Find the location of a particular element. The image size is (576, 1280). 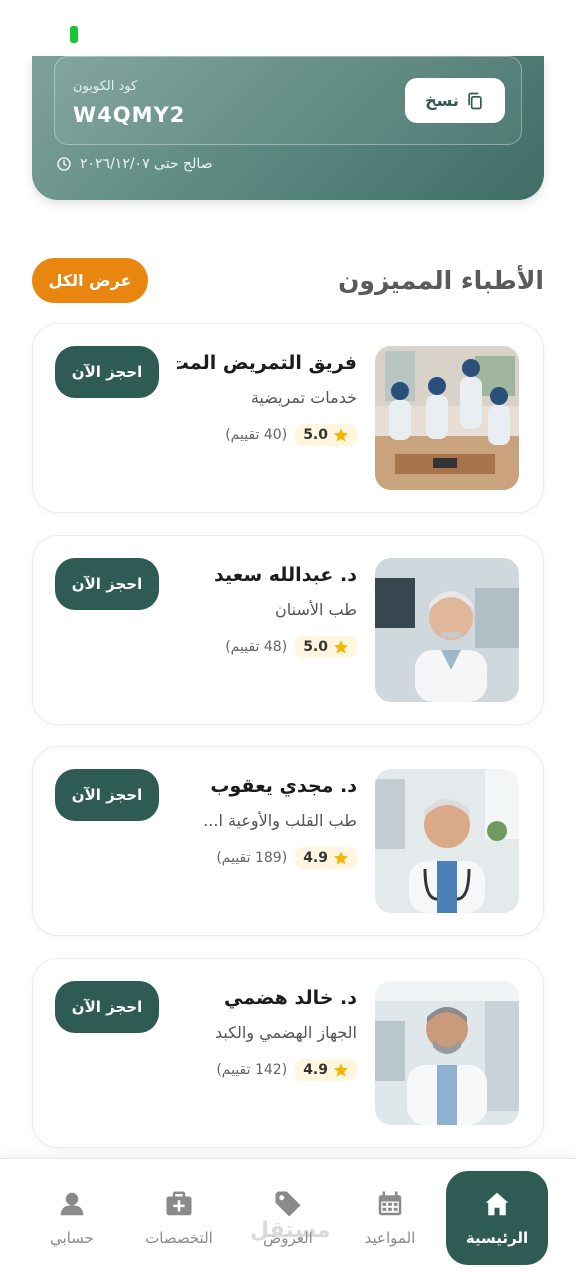

doctor-rating: 4.9 (189 تقييم) is located at coordinates (286, 858).